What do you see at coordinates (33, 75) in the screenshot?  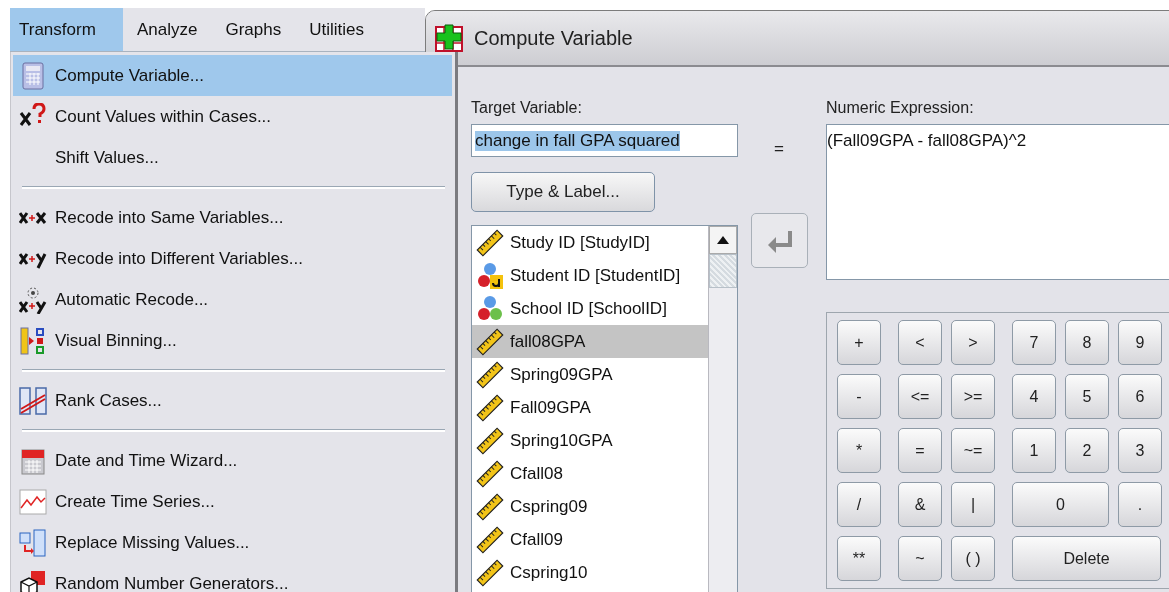 I see `calculator-icon` at bounding box center [33, 75].